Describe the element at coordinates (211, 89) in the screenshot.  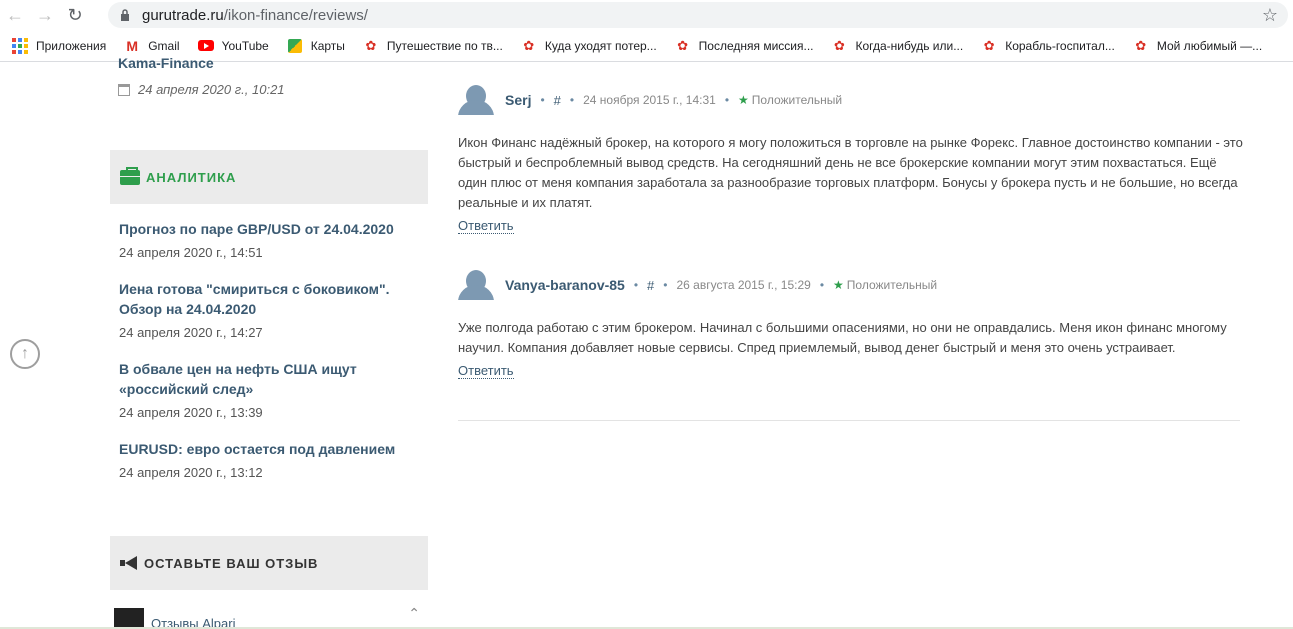
I see `date-text: 24 апреля 2020 г., 10:21` at that location.